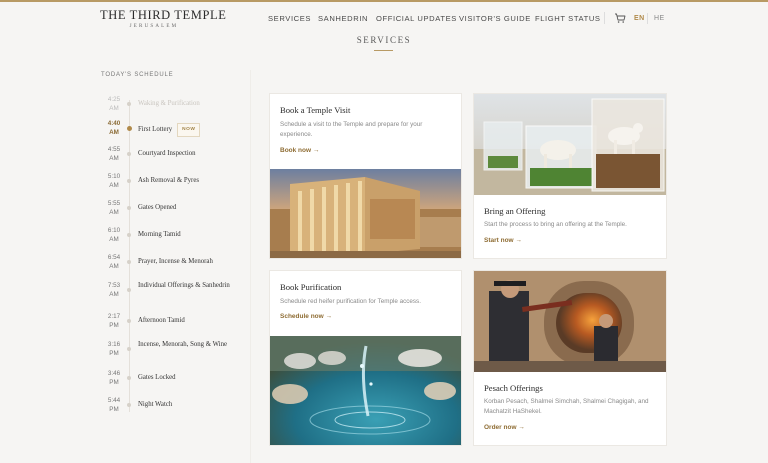  What do you see at coordinates (169, 103) in the screenshot?
I see `schedule-item-label: Waking & Purification` at bounding box center [169, 103].